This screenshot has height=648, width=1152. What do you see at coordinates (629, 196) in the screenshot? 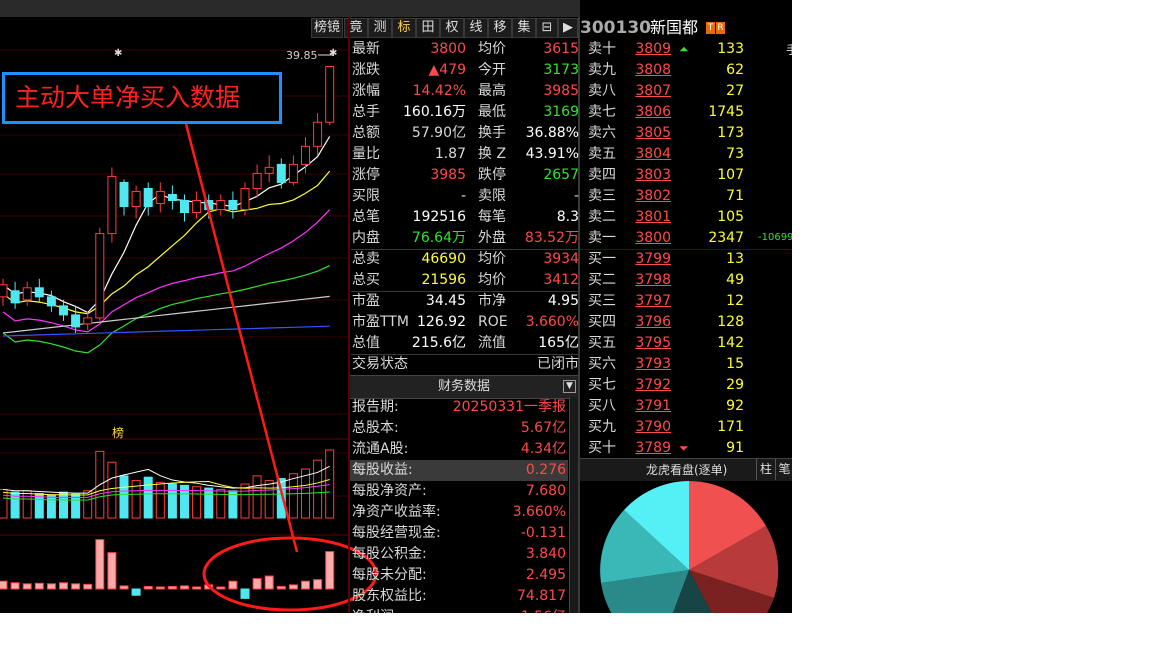
I see `sell-level-price: 3802` at bounding box center [629, 196].